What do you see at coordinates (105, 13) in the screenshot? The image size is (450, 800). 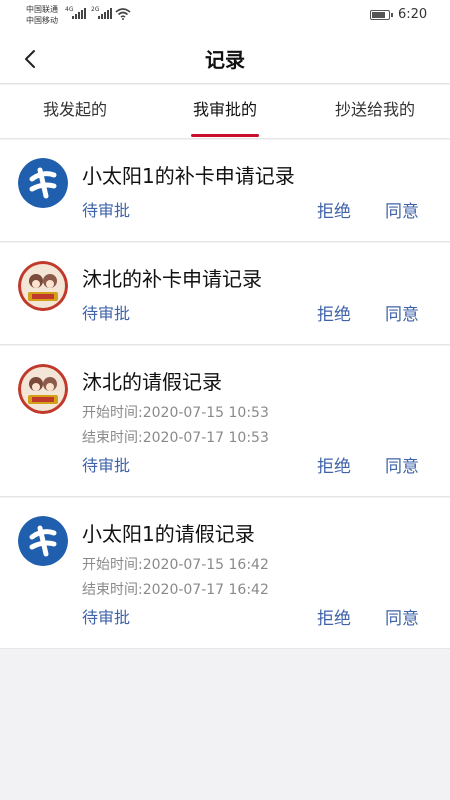 I see `signal-2-icon` at bounding box center [105, 13].